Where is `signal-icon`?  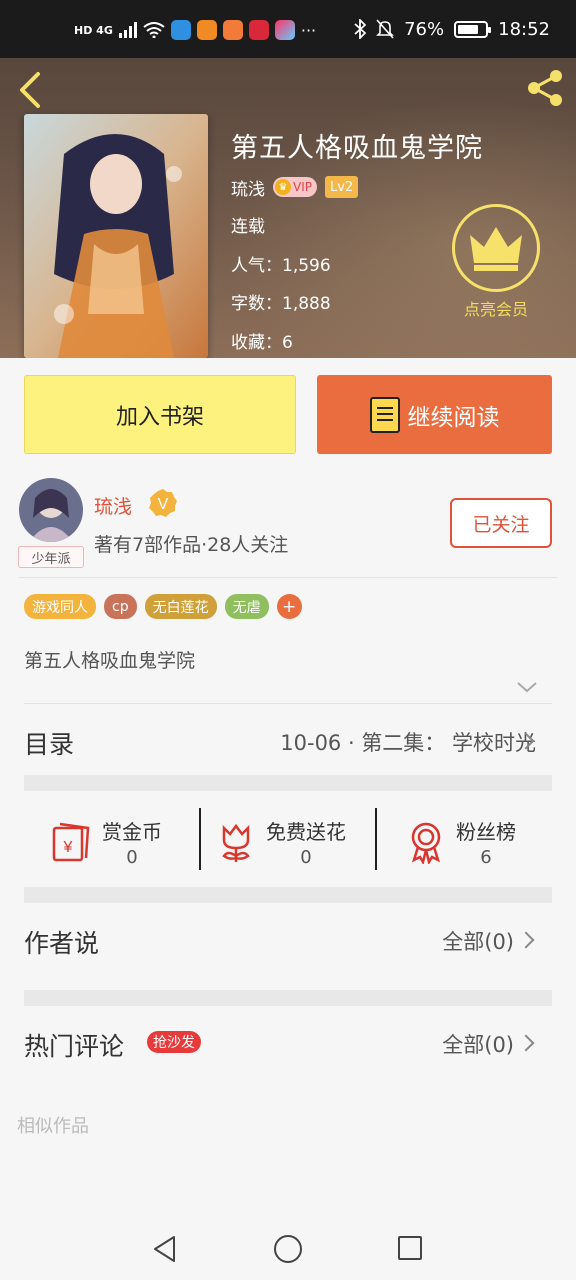 signal-icon is located at coordinates (127, 30).